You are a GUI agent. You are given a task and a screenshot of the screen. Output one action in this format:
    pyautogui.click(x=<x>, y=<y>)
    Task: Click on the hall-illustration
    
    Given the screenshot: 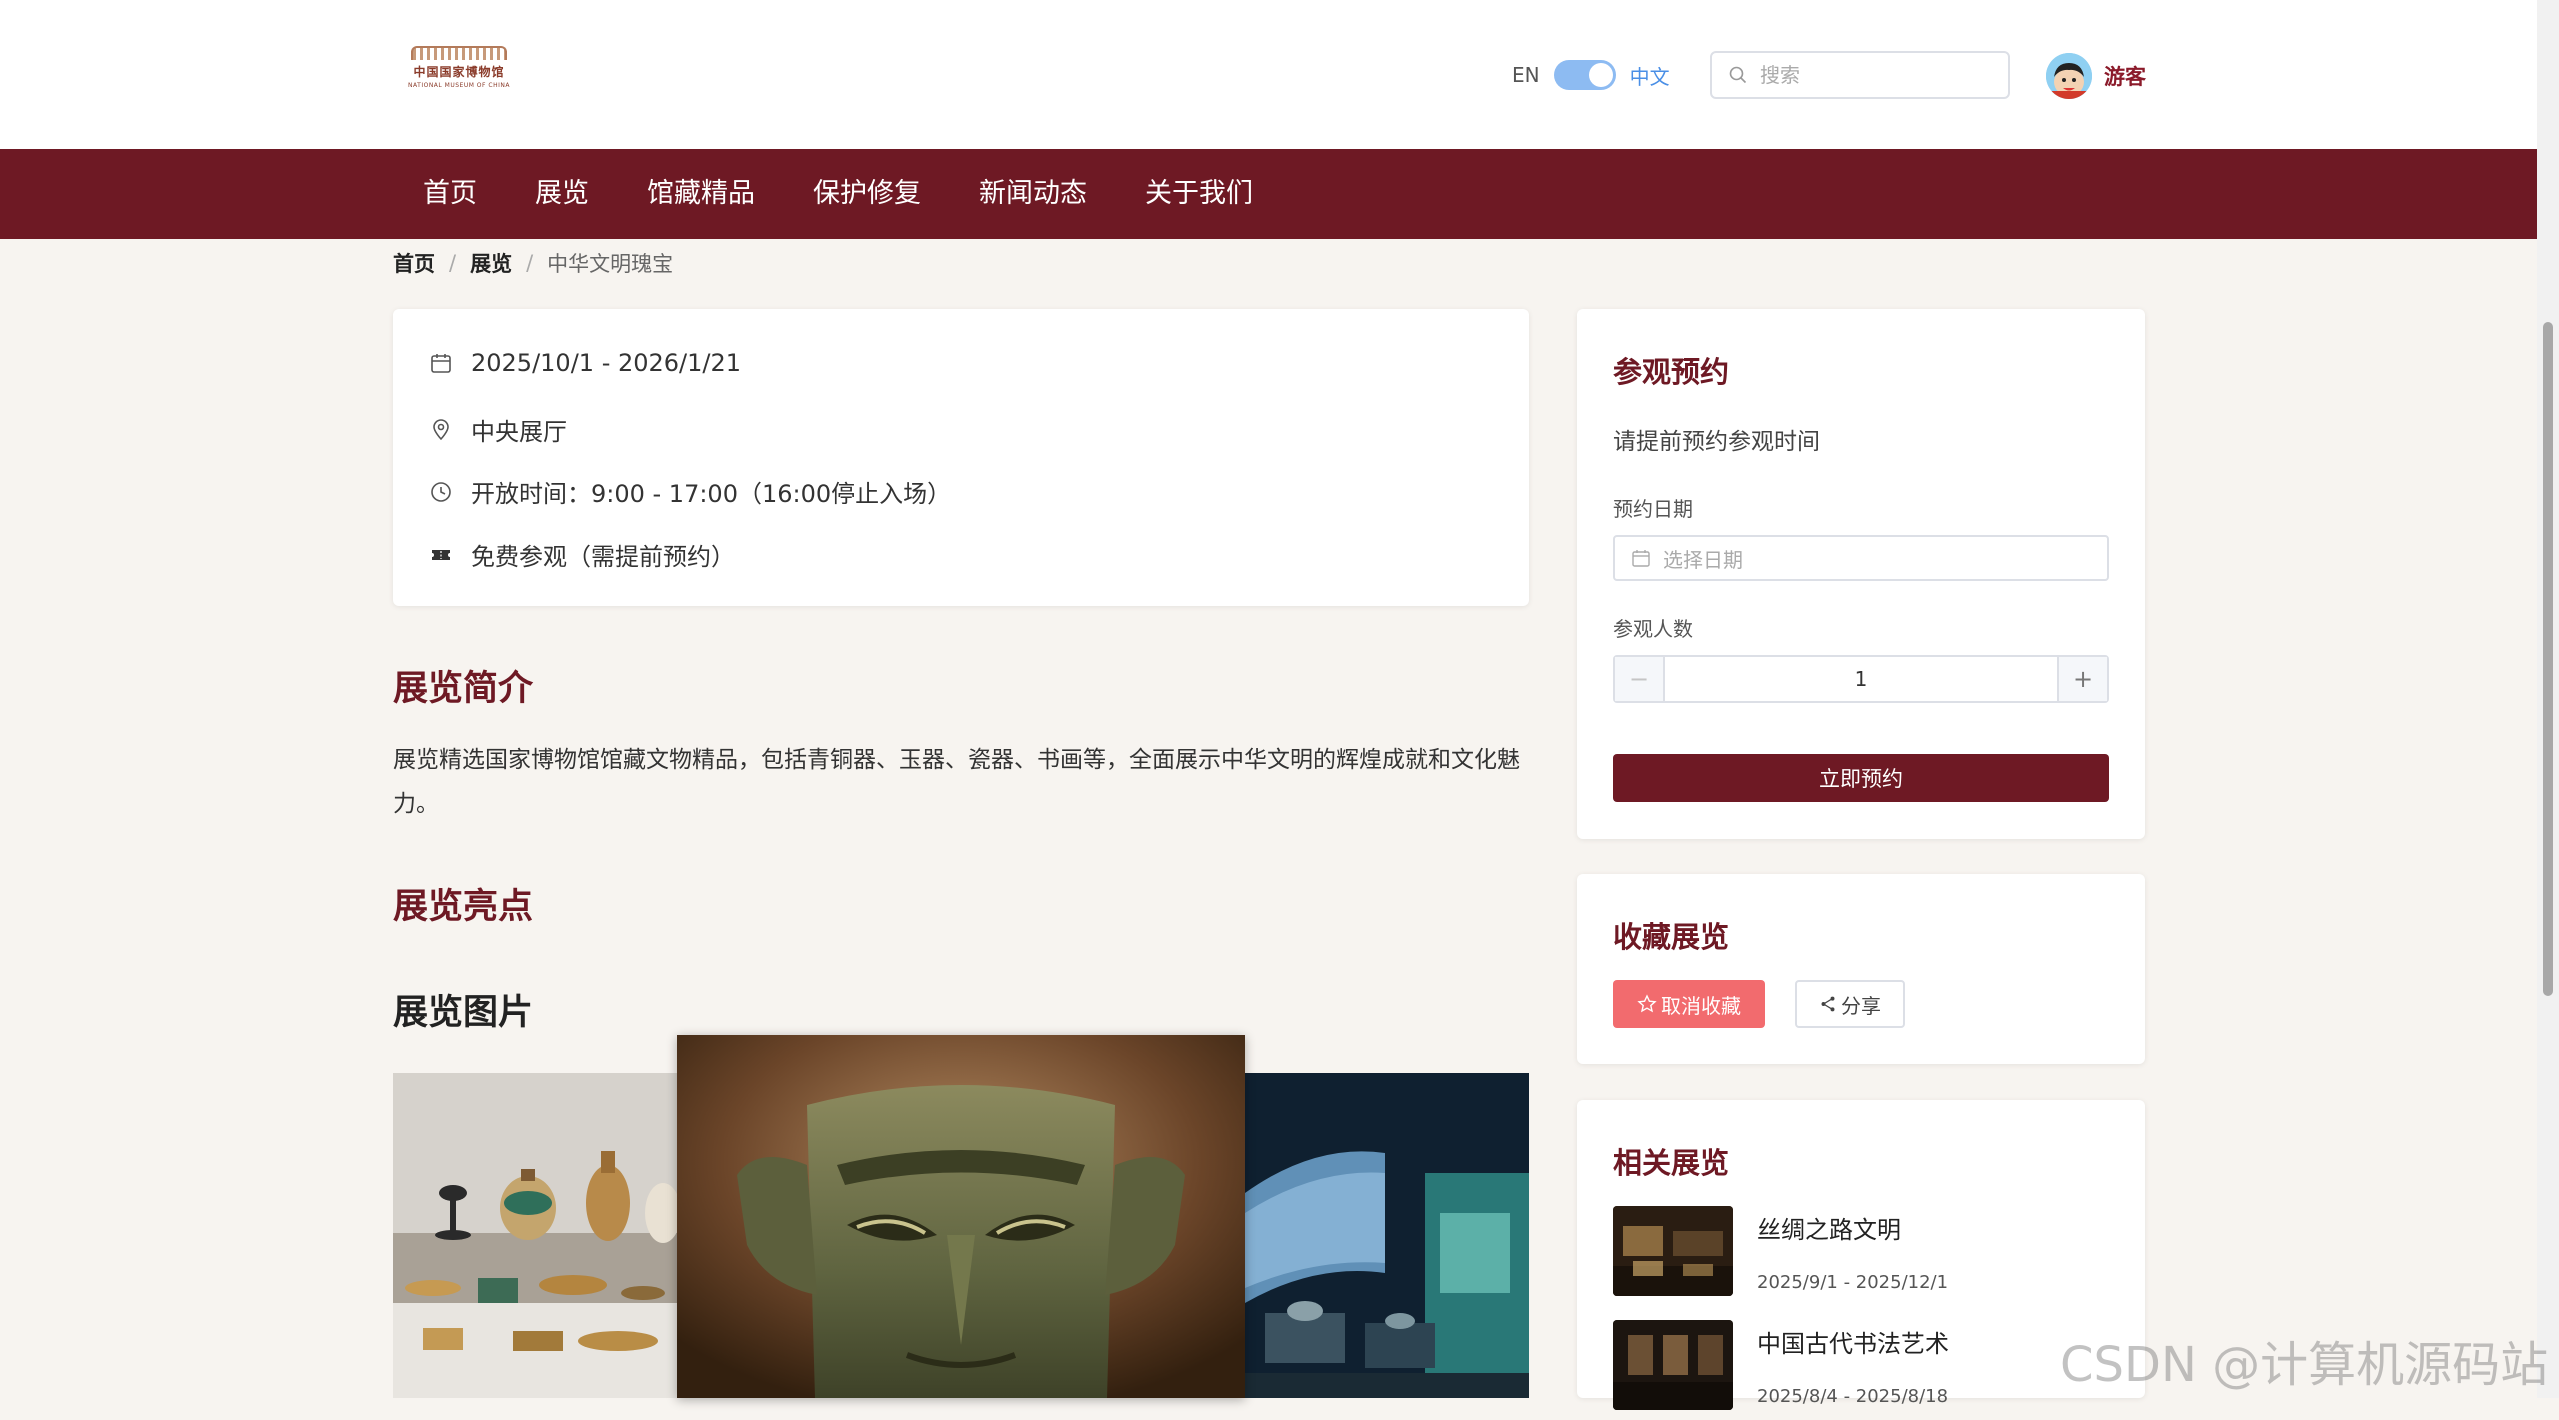 What is the action you would take?
    pyautogui.click(x=1387, y=1235)
    